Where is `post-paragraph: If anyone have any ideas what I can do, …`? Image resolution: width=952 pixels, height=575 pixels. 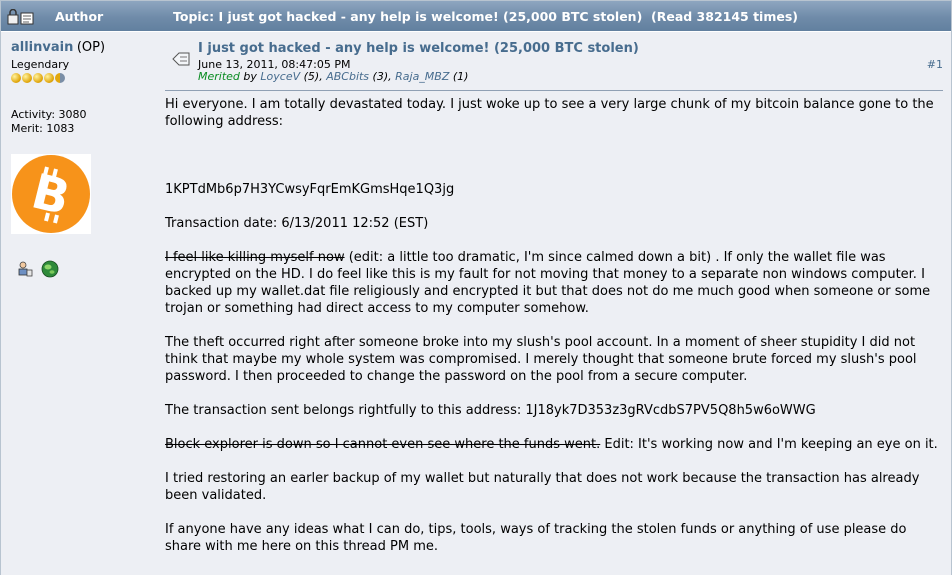
post-paragraph: If anyone have any ideas what I can do, … is located at coordinates (536, 538).